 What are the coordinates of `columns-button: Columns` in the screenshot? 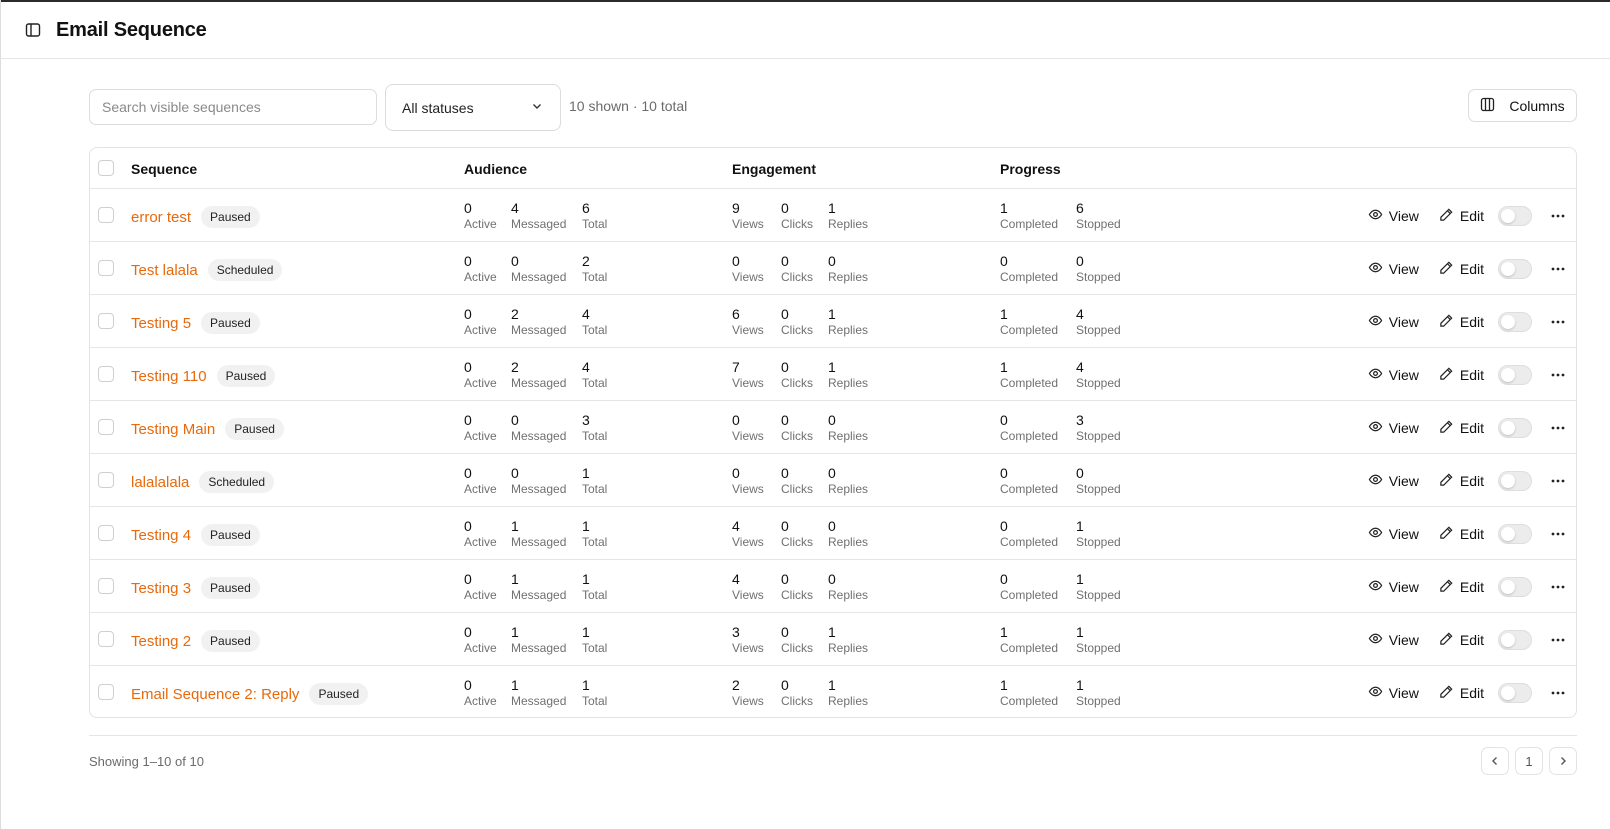 It's located at (1522, 105).